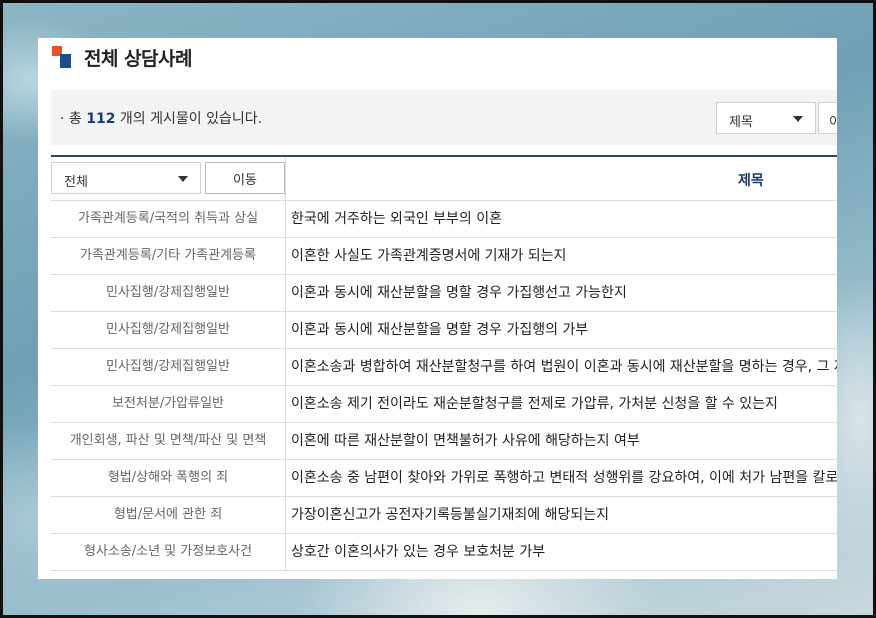 The height and width of the screenshot is (618, 876). Describe the element at coordinates (418, 552) in the screenshot. I see `row-title-link: 상호간 이혼의사가 있는 경우 보호처분 가부` at that location.